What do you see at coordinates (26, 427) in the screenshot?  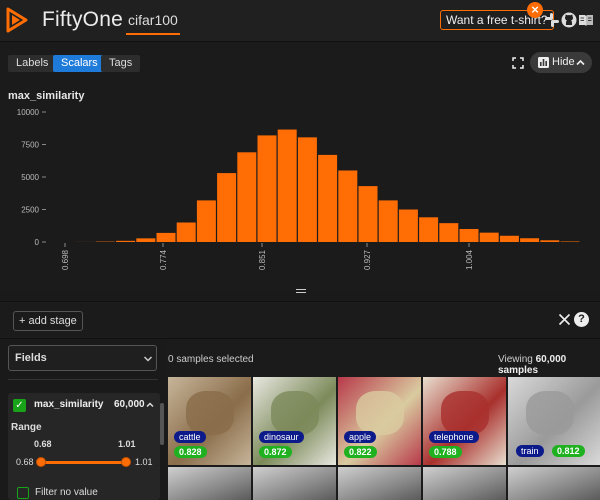 I see `range-label: Range` at bounding box center [26, 427].